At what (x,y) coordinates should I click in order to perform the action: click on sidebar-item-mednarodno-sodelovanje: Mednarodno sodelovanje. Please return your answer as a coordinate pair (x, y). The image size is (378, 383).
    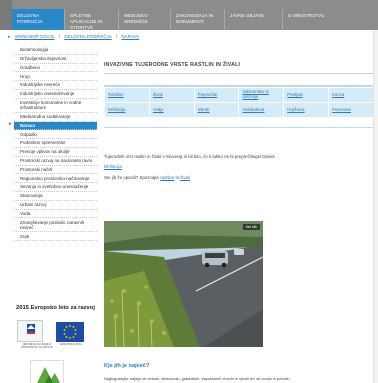
    Looking at the image, I should click on (55, 117).